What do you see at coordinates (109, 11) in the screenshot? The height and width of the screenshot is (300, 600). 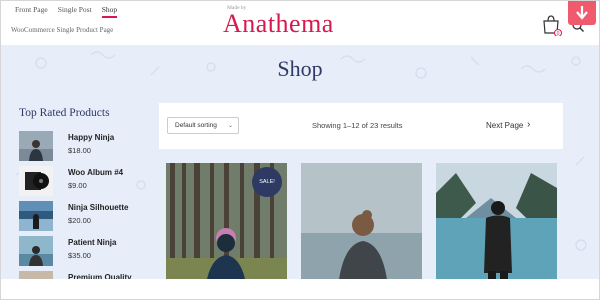 I see `nav-shop: Shop` at bounding box center [109, 11].